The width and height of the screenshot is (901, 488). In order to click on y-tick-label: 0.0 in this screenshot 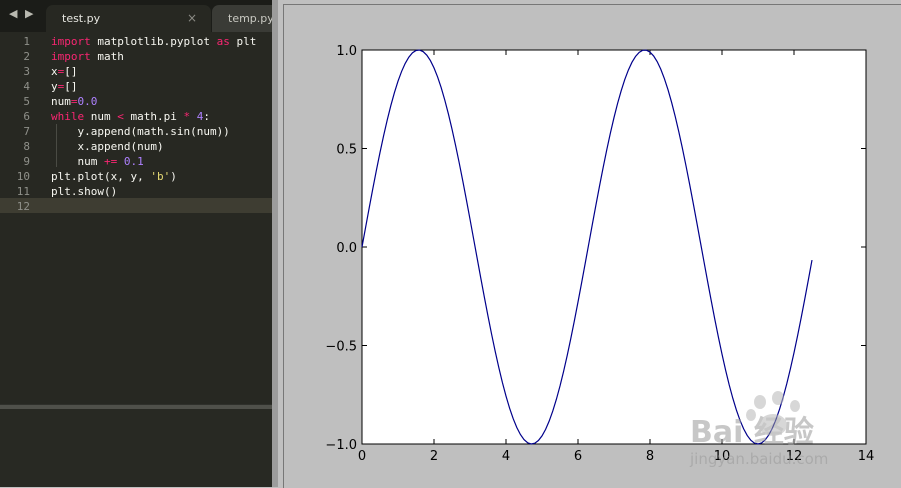, I will do `click(346, 248)`.